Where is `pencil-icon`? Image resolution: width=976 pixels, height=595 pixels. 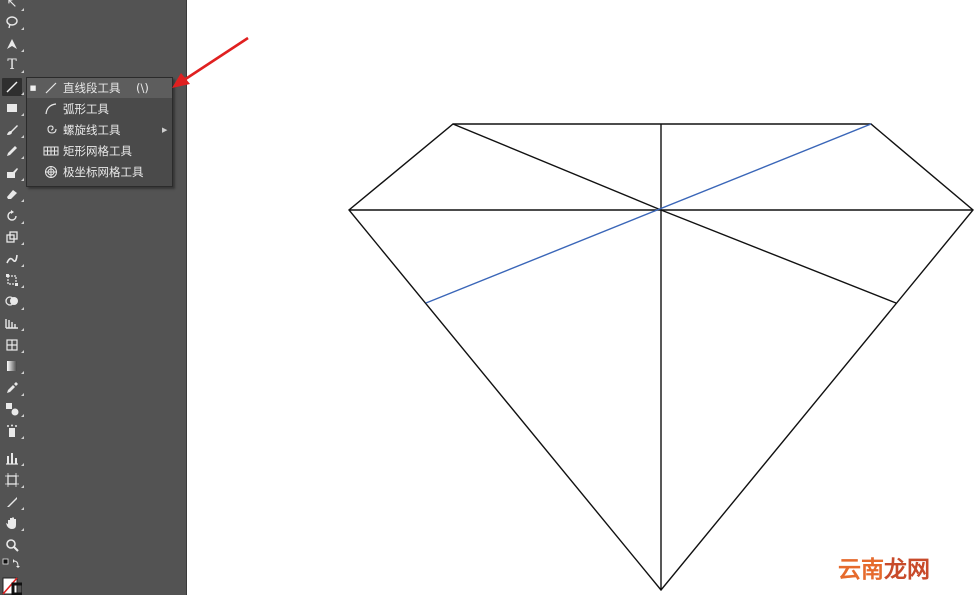
pencil-icon is located at coordinates (12, 151).